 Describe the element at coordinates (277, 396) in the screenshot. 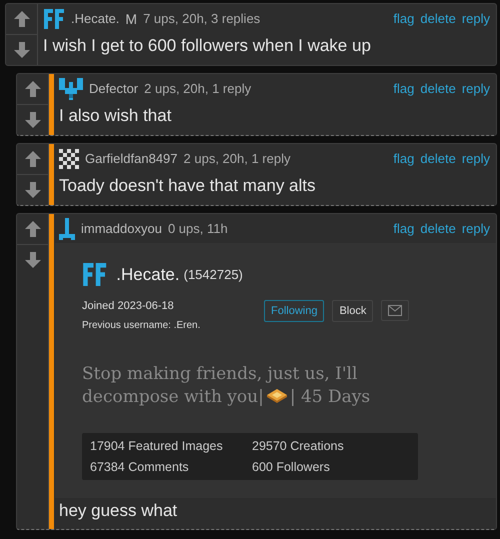

I see `waffle-icon` at that location.